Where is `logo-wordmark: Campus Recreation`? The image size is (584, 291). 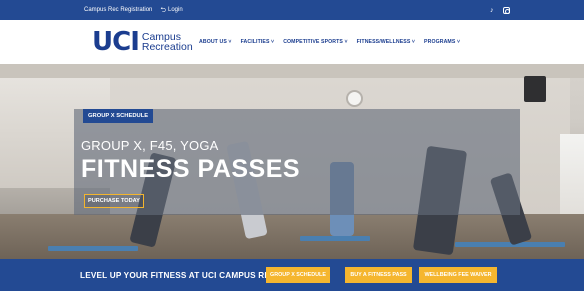
logo-wordmark: Campus Recreation is located at coordinates (167, 42).